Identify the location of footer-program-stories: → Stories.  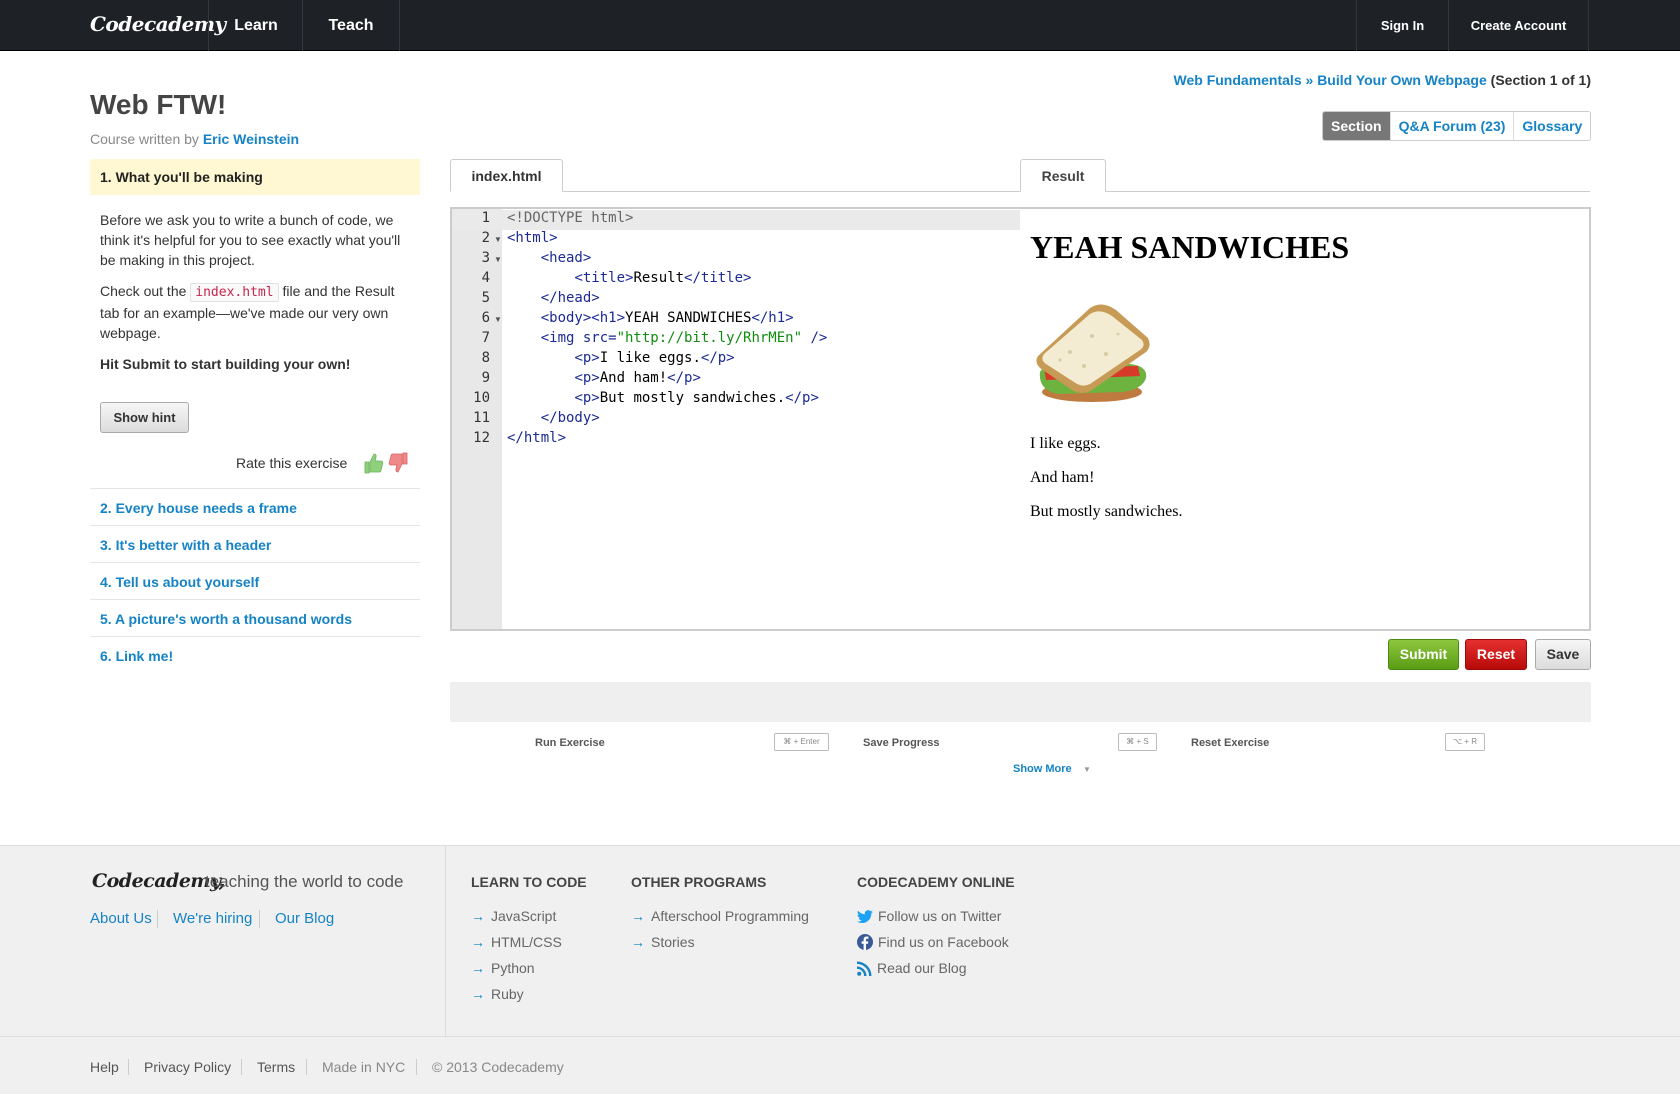
(663, 942).